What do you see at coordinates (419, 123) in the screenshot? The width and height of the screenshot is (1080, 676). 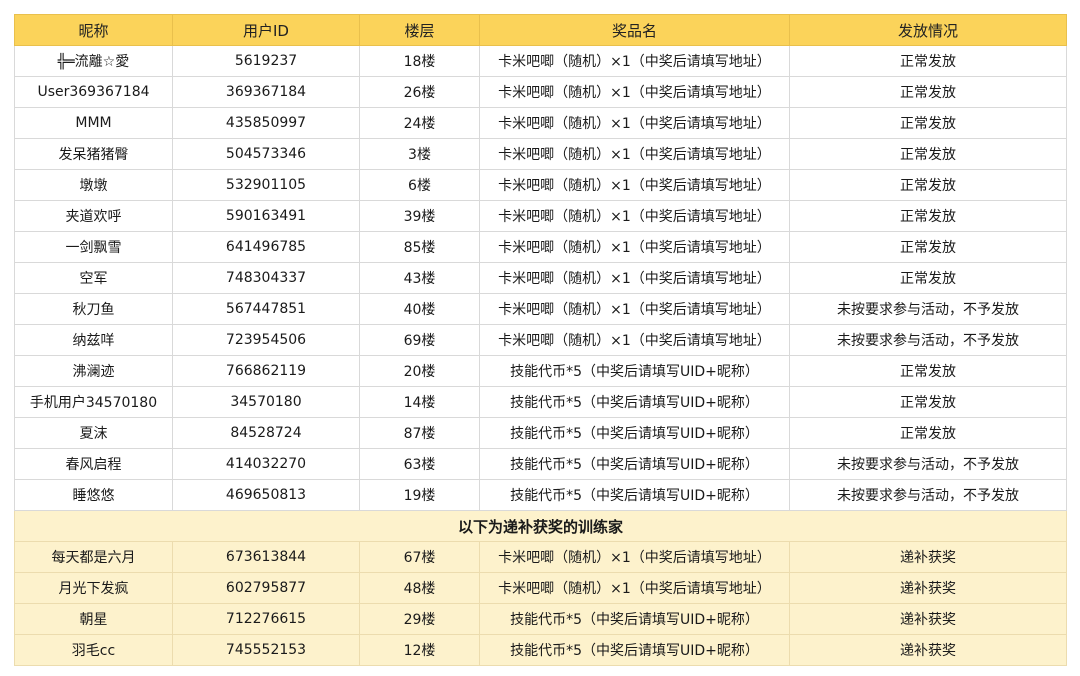 I see `cell-floor: 24楼` at bounding box center [419, 123].